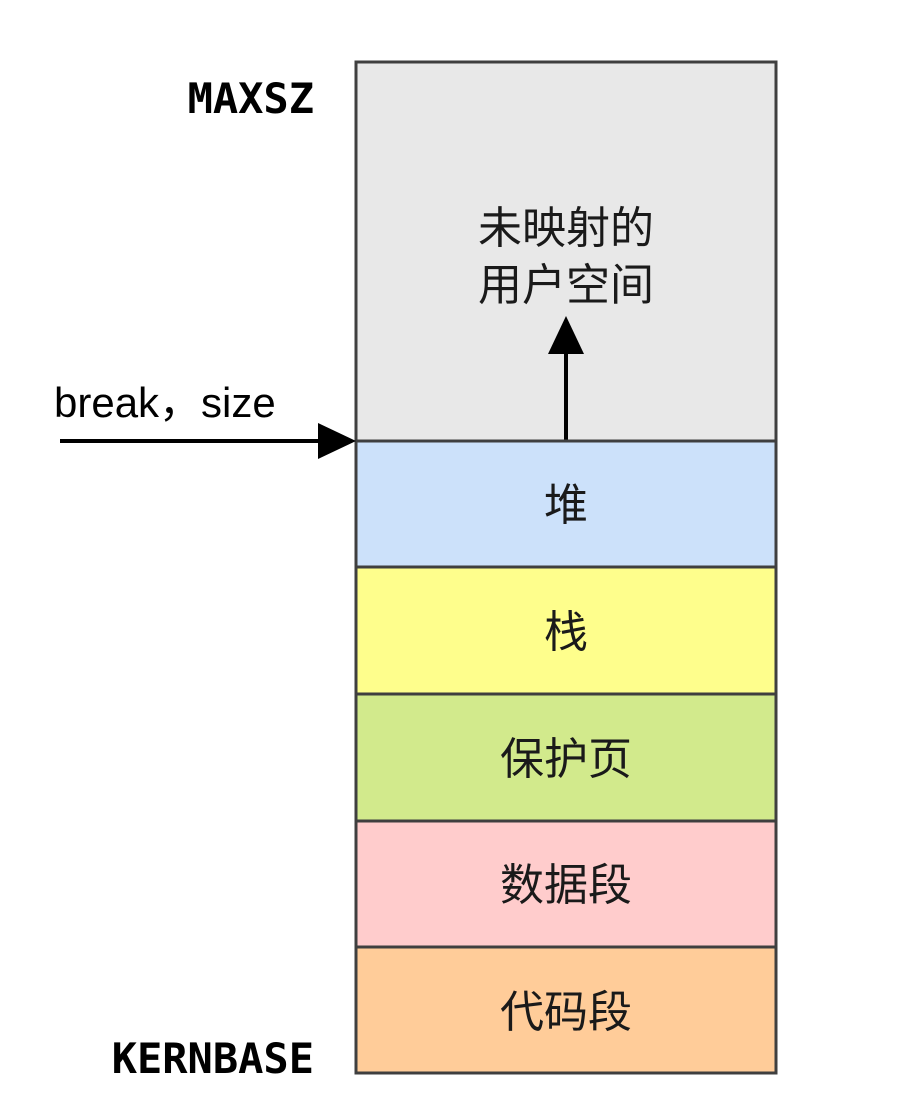  I want to click on segment-data-label: 数据段, so click(566, 885).